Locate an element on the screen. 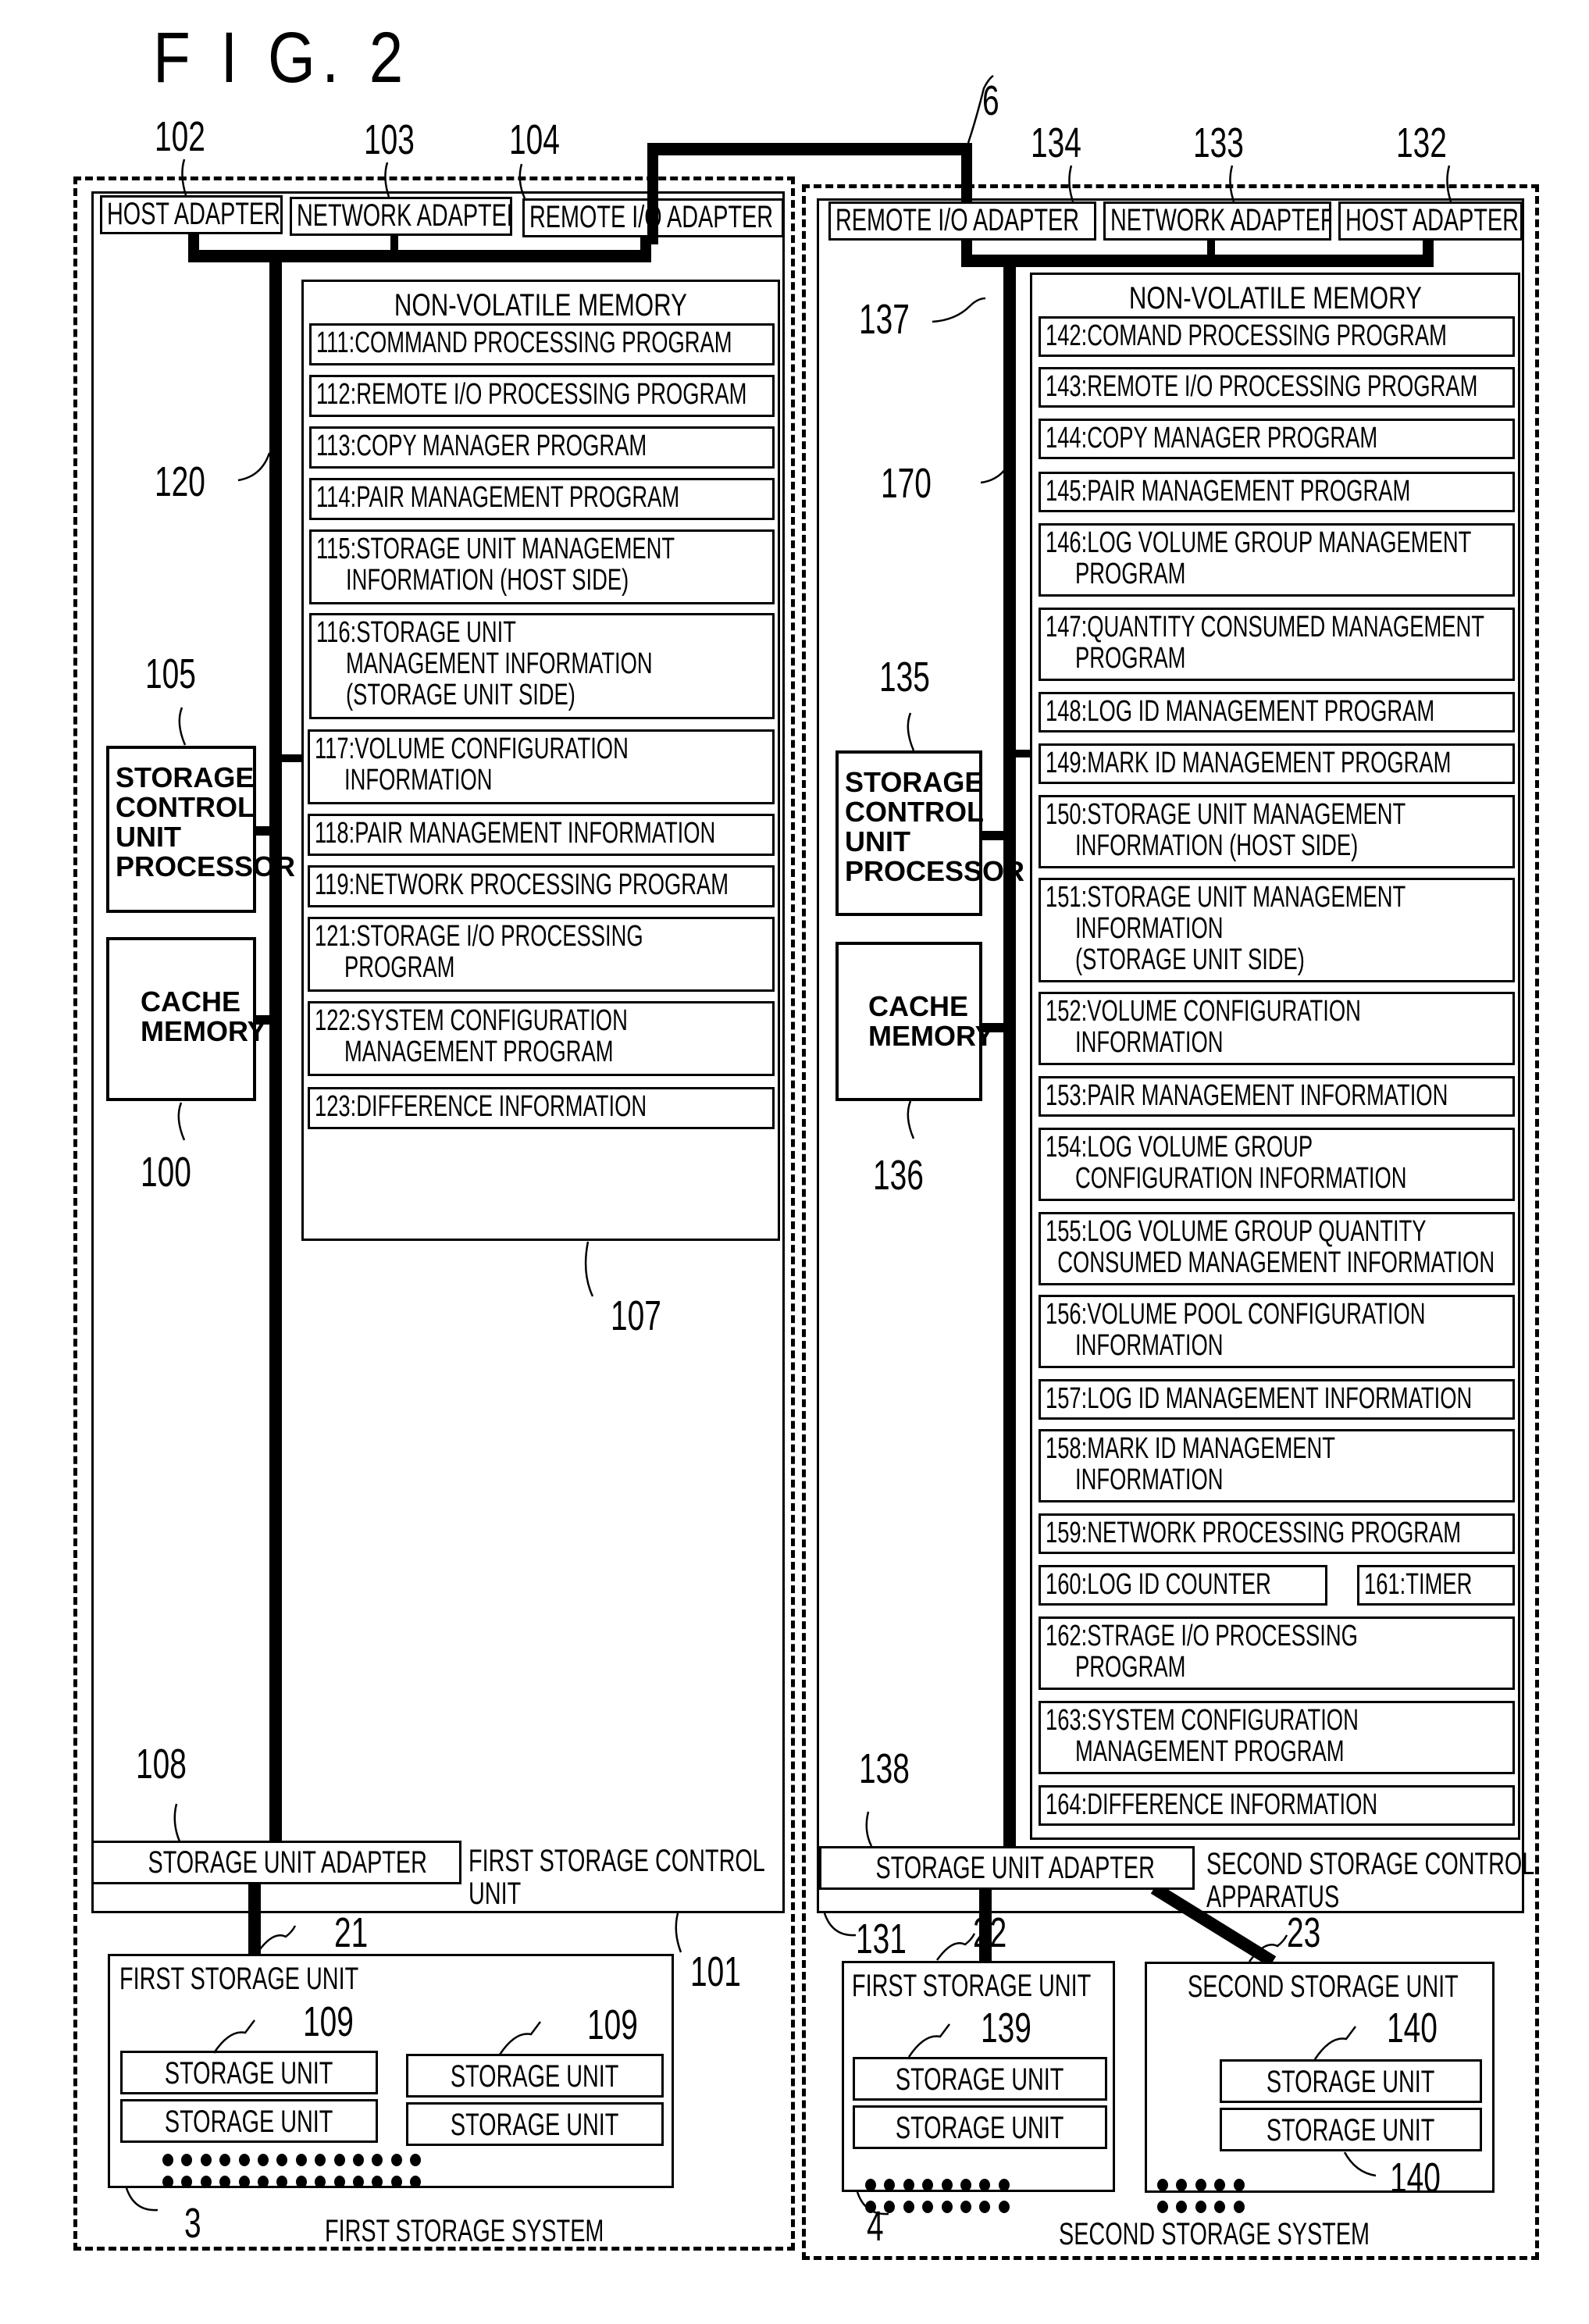  nvm-item: 148:LOG ID MANAGEMENT PROGRAM is located at coordinates (1277, 712).